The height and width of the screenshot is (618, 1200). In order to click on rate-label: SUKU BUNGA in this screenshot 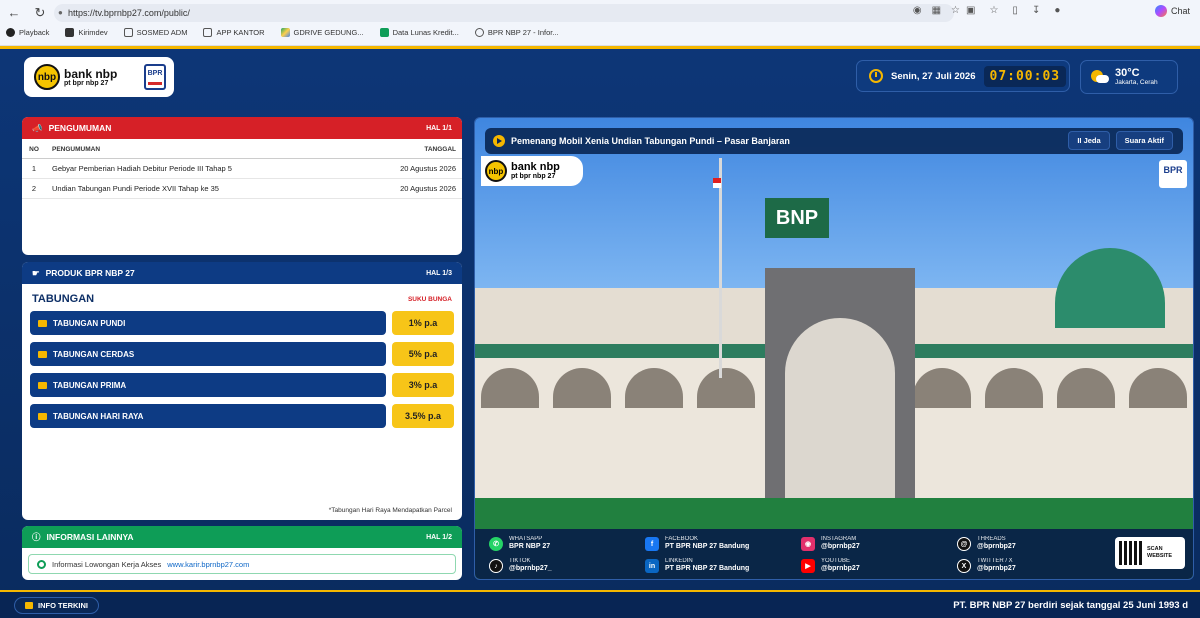, I will do `click(429, 299)`.